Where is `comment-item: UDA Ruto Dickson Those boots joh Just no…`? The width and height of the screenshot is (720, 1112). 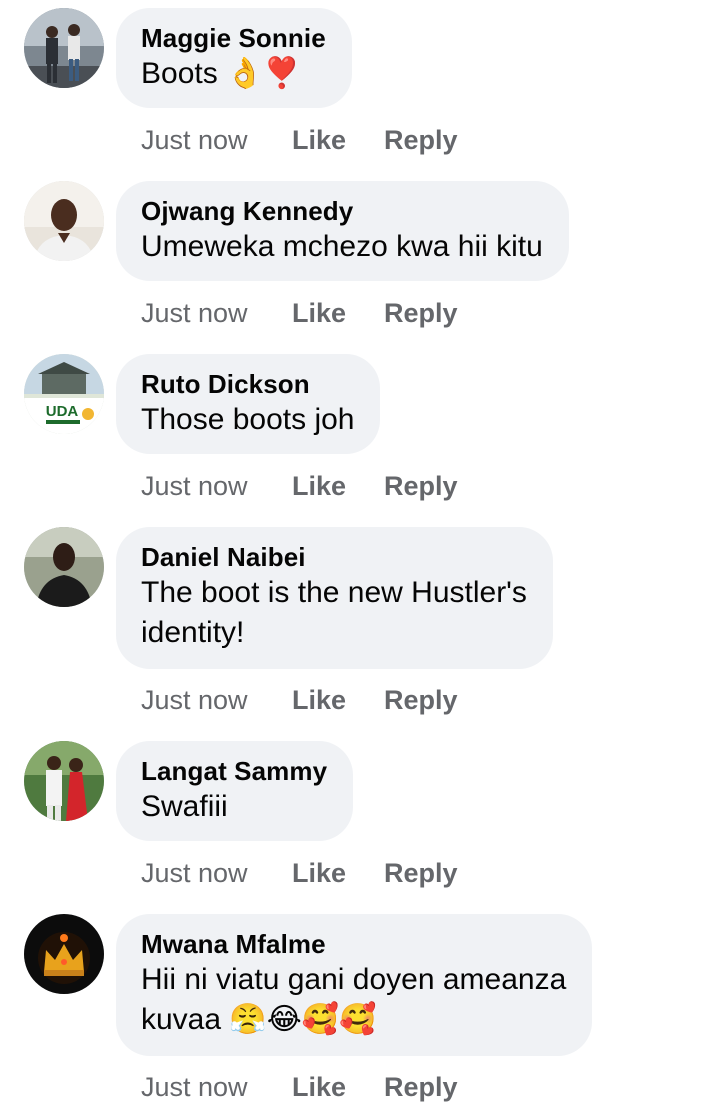 comment-item: UDA Ruto Dickson Those boots joh Just no… is located at coordinates (360, 429).